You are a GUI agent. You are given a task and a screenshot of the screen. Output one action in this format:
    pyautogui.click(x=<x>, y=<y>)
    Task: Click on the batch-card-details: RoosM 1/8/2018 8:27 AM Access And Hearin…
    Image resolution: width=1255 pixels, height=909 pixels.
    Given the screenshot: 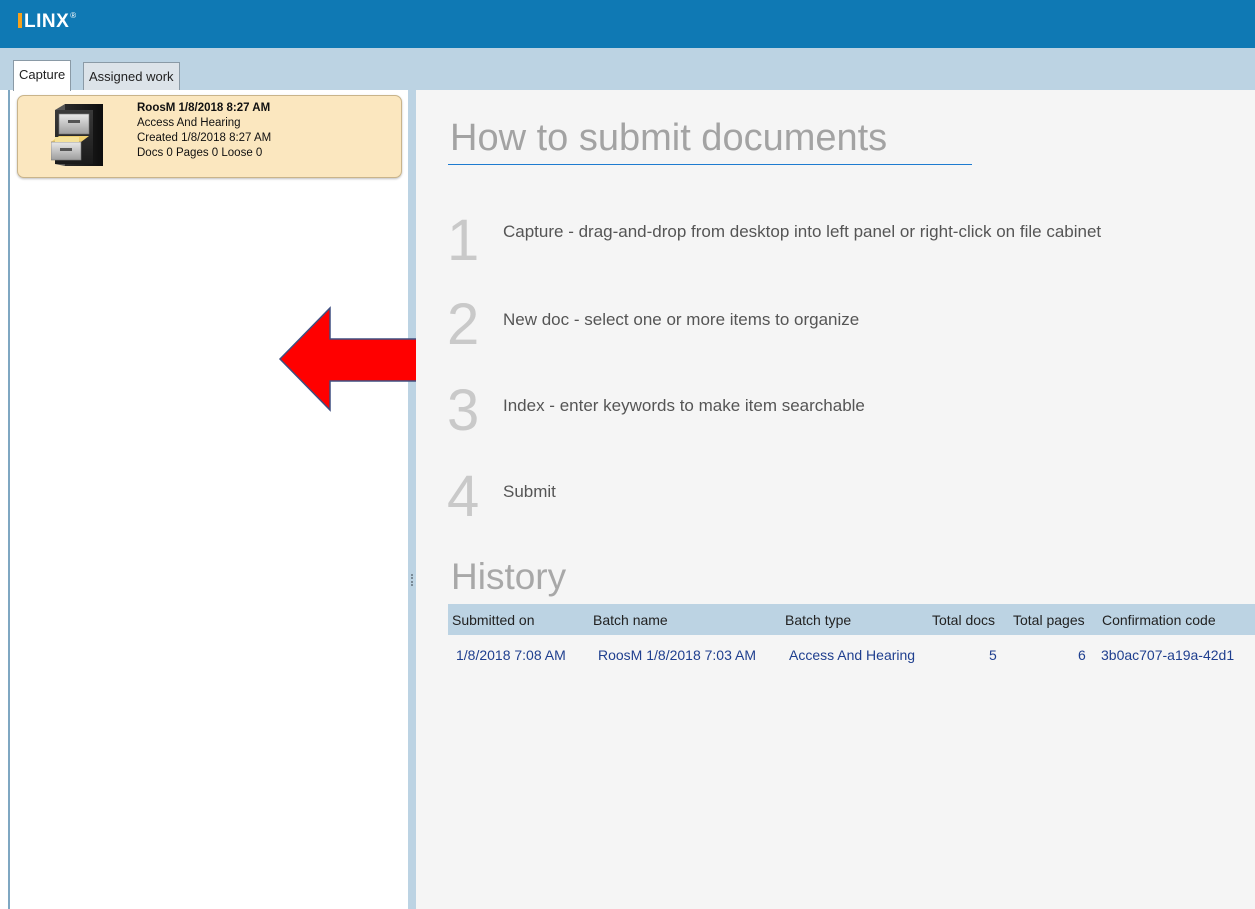 What is the action you would take?
    pyautogui.click(x=204, y=131)
    